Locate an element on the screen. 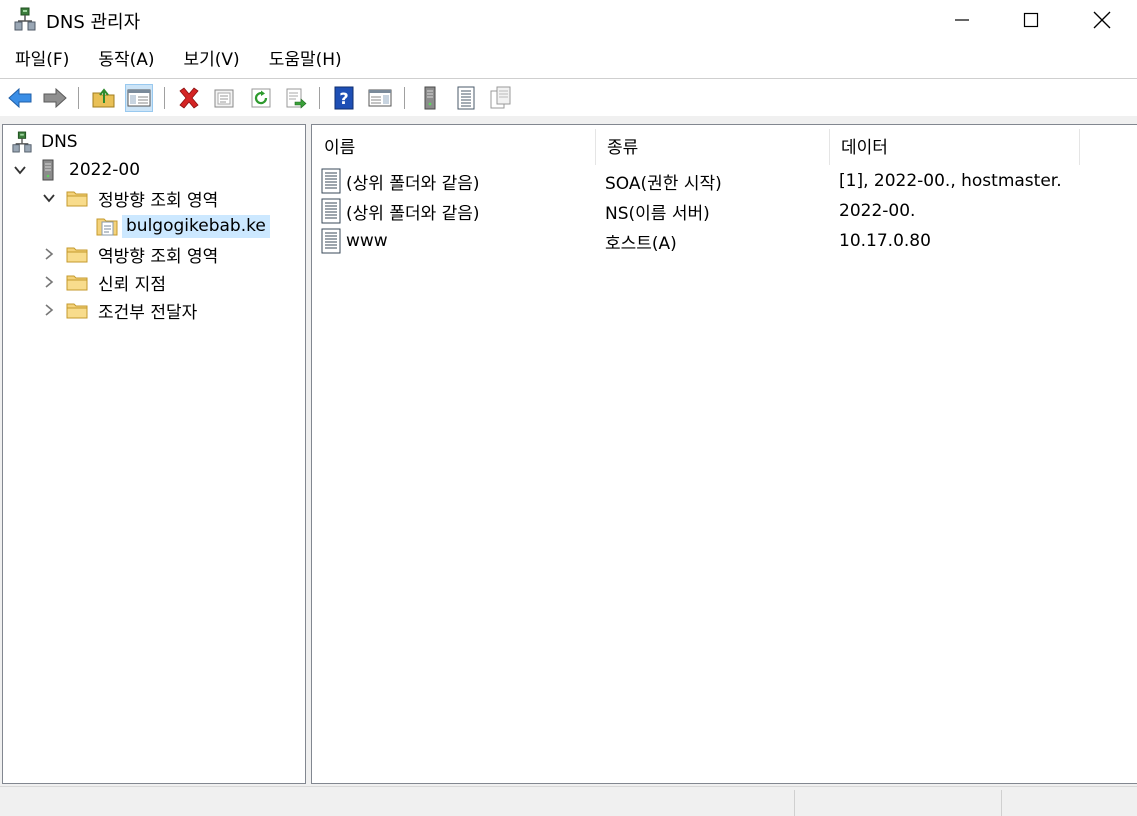 This screenshot has height=816, width=1137. properties-icon is located at coordinates (224, 98).